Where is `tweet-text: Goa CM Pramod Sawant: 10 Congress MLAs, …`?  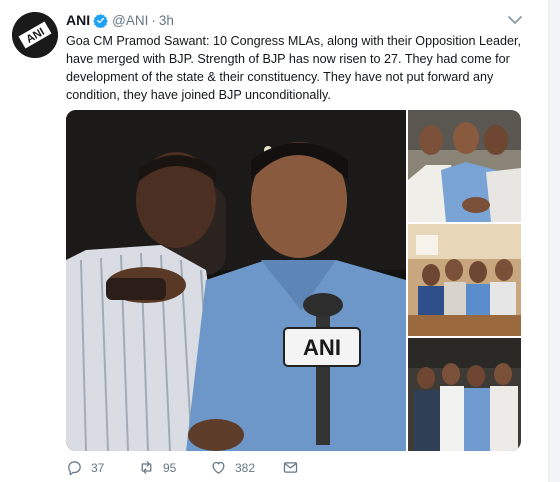
tweet-text: Goa CM Pramod Sawant: 10 Congress MLAs, … is located at coordinates (294, 68).